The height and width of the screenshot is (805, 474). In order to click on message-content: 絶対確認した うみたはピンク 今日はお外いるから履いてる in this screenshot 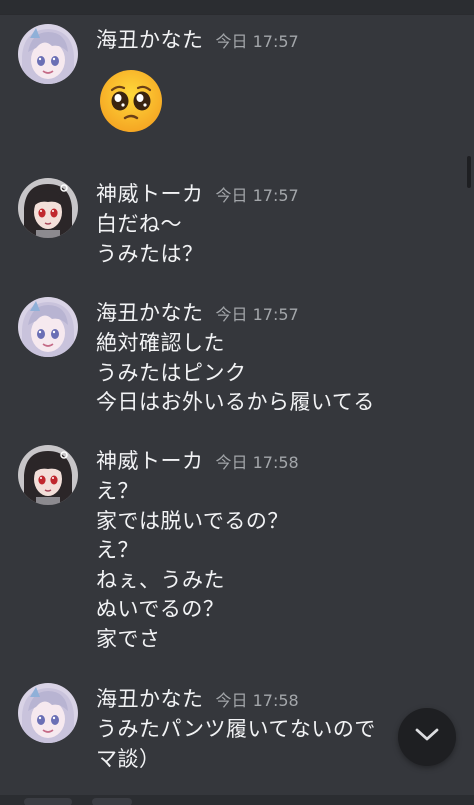, I will do `click(235, 373)`.